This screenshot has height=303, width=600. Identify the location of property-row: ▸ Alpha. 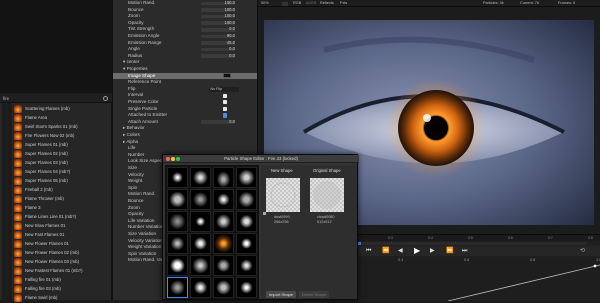
(185, 142).